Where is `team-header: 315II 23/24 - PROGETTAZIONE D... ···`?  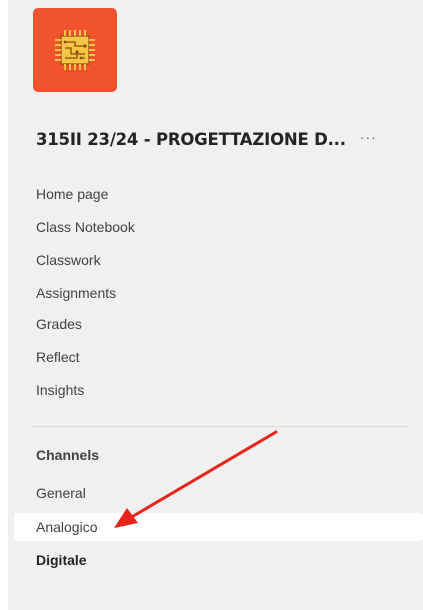 team-header: 315II 23/24 - PROGETTAZIONE D... ··· is located at coordinates (226, 139).